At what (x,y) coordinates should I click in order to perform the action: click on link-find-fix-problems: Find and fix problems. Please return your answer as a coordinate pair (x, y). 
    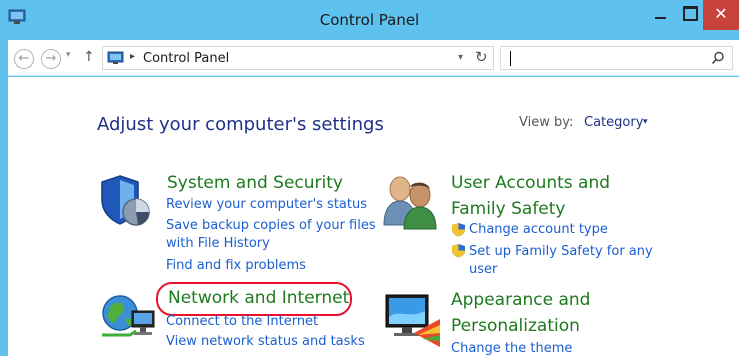
    Looking at the image, I should click on (236, 265).